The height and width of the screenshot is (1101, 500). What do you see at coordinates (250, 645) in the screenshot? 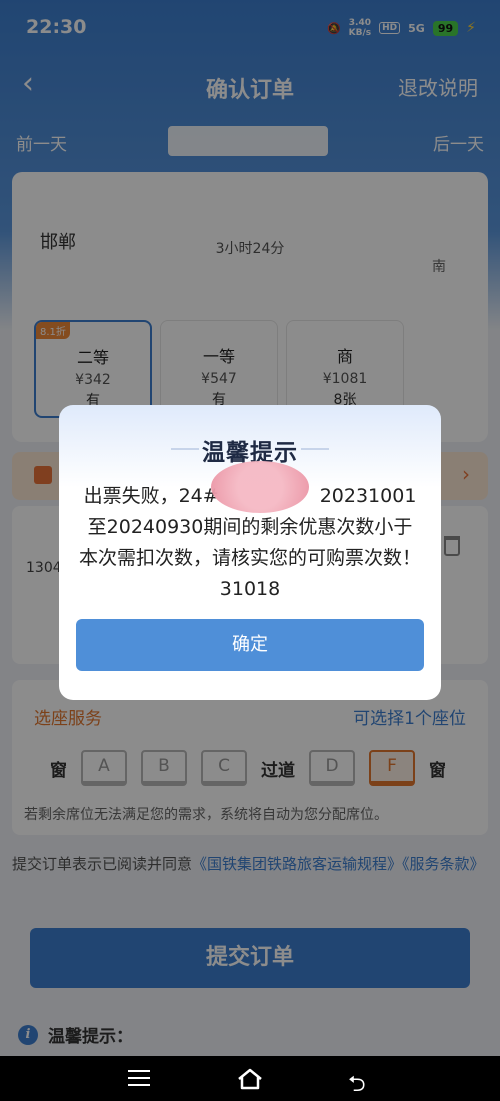
I see `confirm-button: 确定` at bounding box center [250, 645].